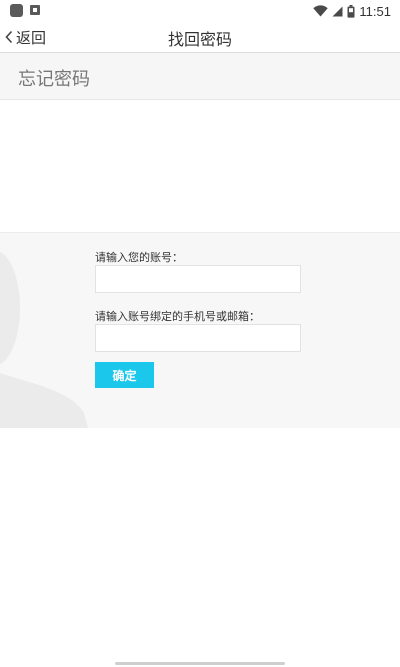 This screenshot has width=400, height=667. I want to click on account-label: 请输入您的账号：, so click(139, 257).